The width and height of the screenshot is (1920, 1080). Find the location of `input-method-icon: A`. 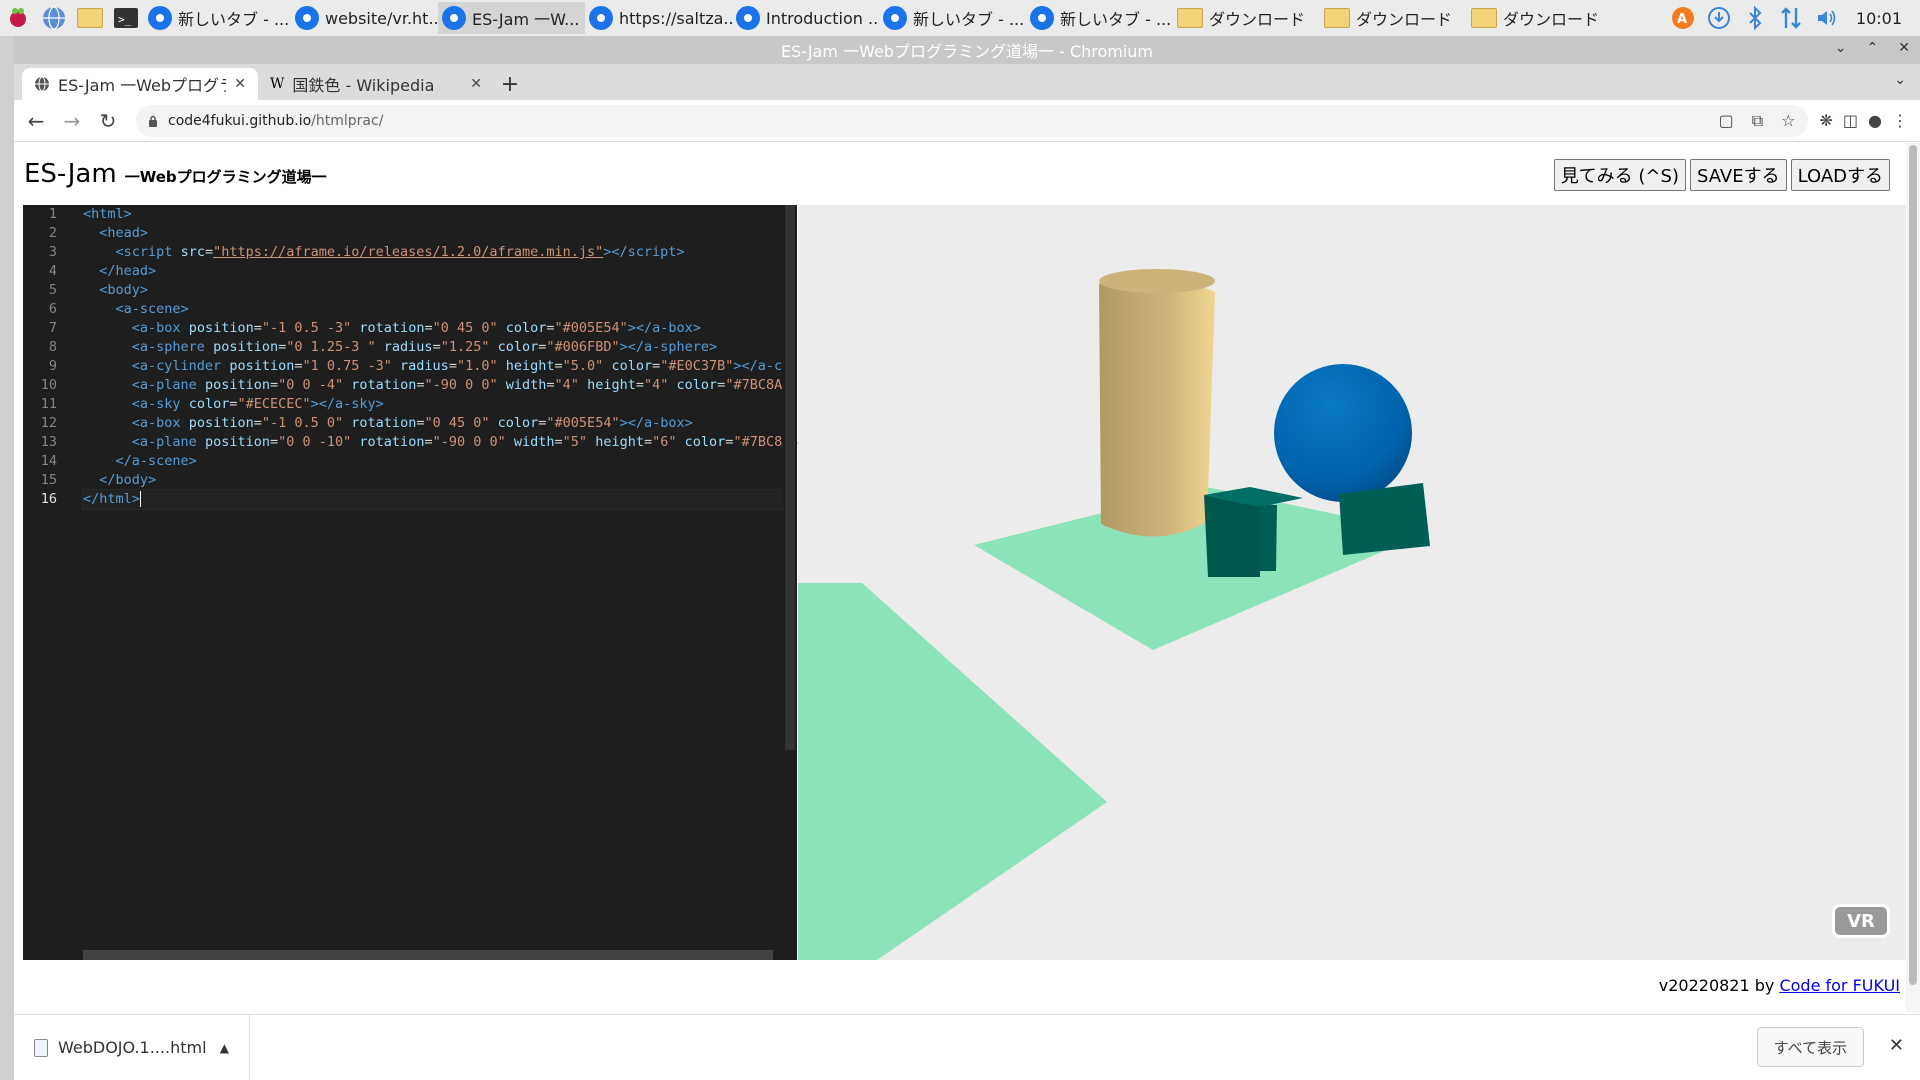

input-method-icon: A is located at coordinates (1683, 18).